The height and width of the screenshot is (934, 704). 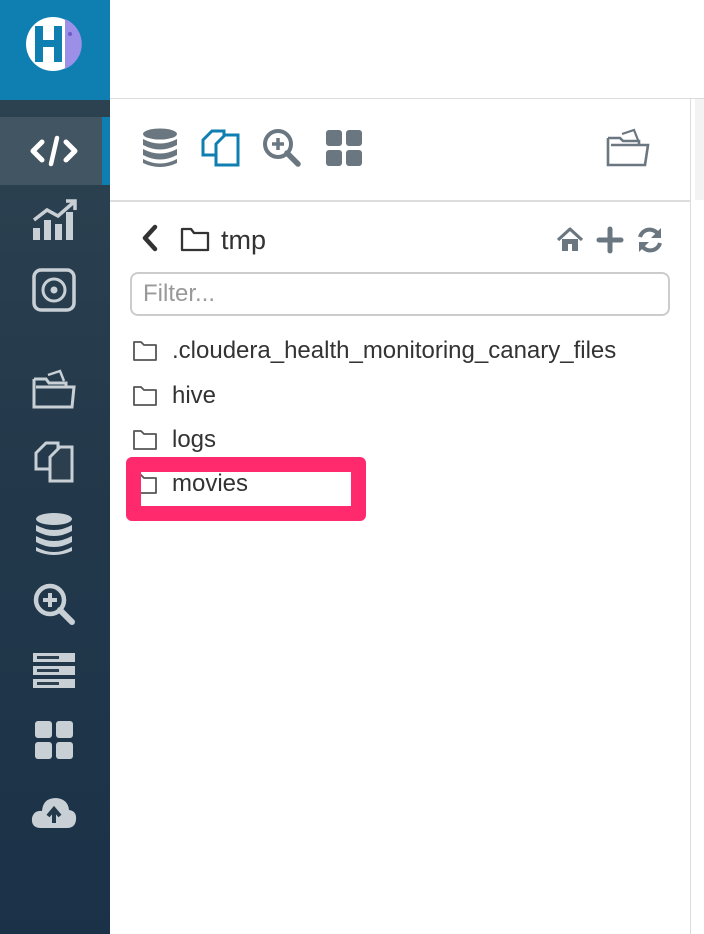 I want to click on home-icon, so click(x=570, y=240).